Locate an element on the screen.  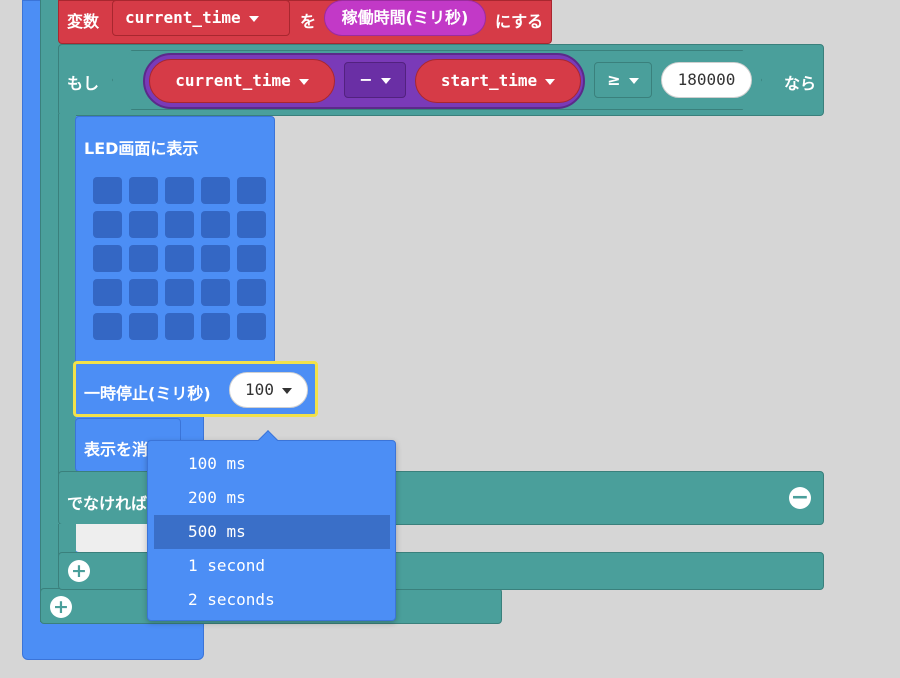
then-label: なら is located at coordinates (800, 83).